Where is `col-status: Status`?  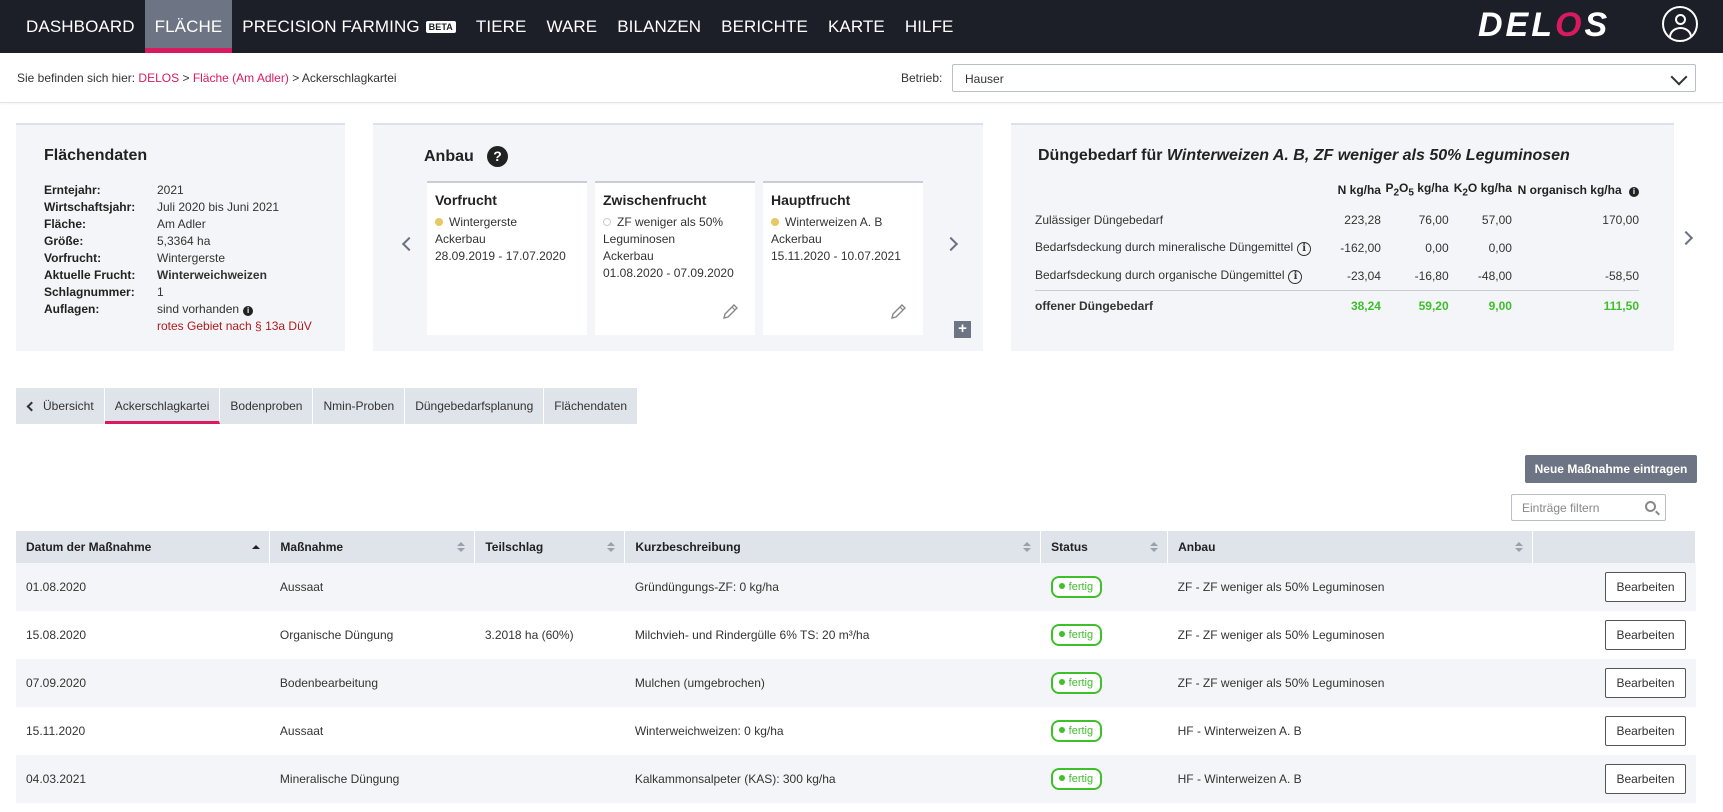 col-status: Status is located at coordinates (1104, 547).